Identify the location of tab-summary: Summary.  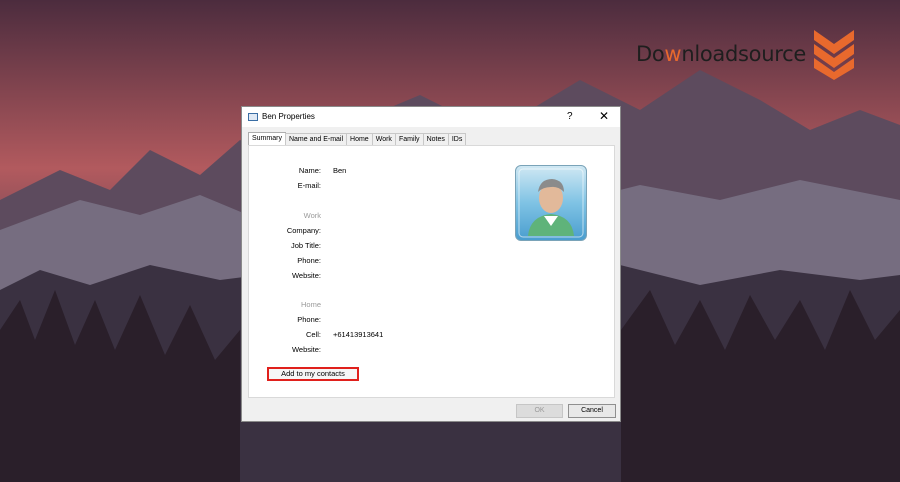
(267, 139).